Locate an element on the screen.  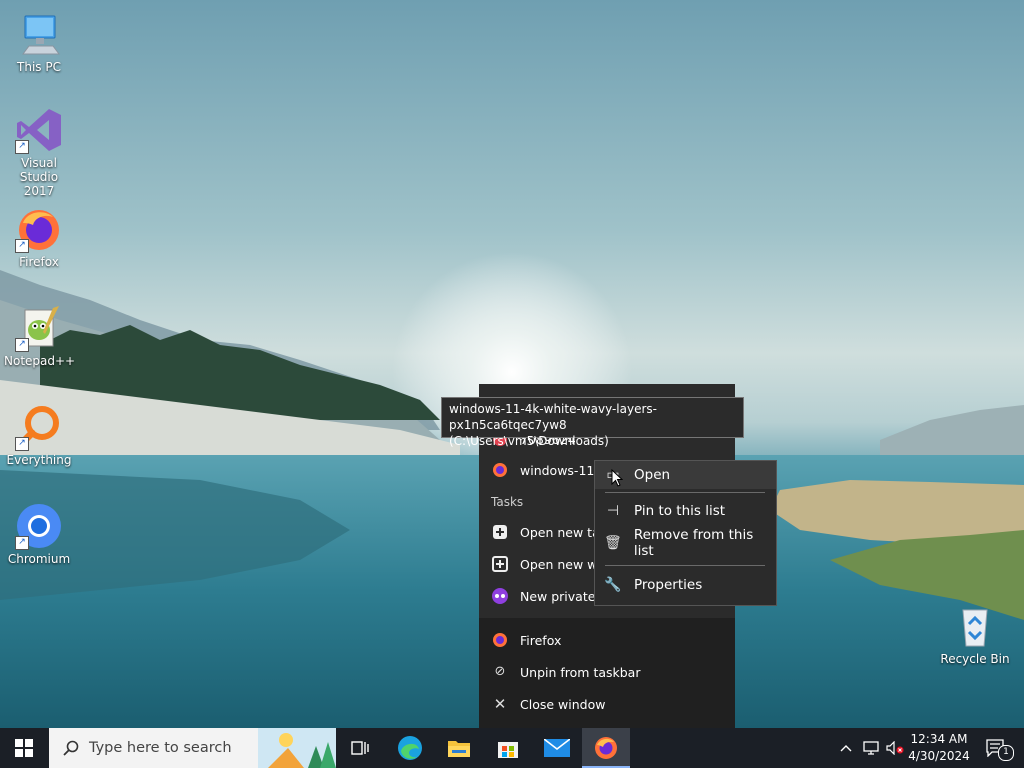
menu-properties: 🔧 Properties is located at coordinates (685, 585).